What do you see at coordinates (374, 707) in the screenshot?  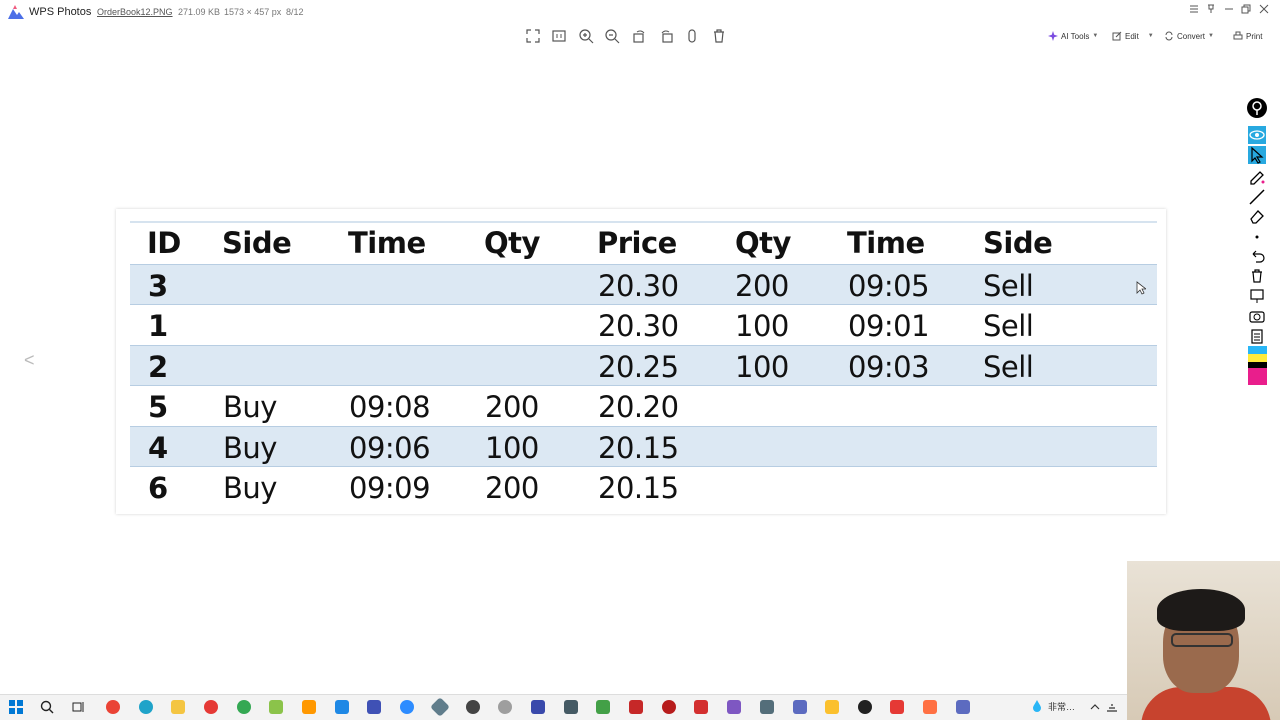 I see `intellij-icon` at bounding box center [374, 707].